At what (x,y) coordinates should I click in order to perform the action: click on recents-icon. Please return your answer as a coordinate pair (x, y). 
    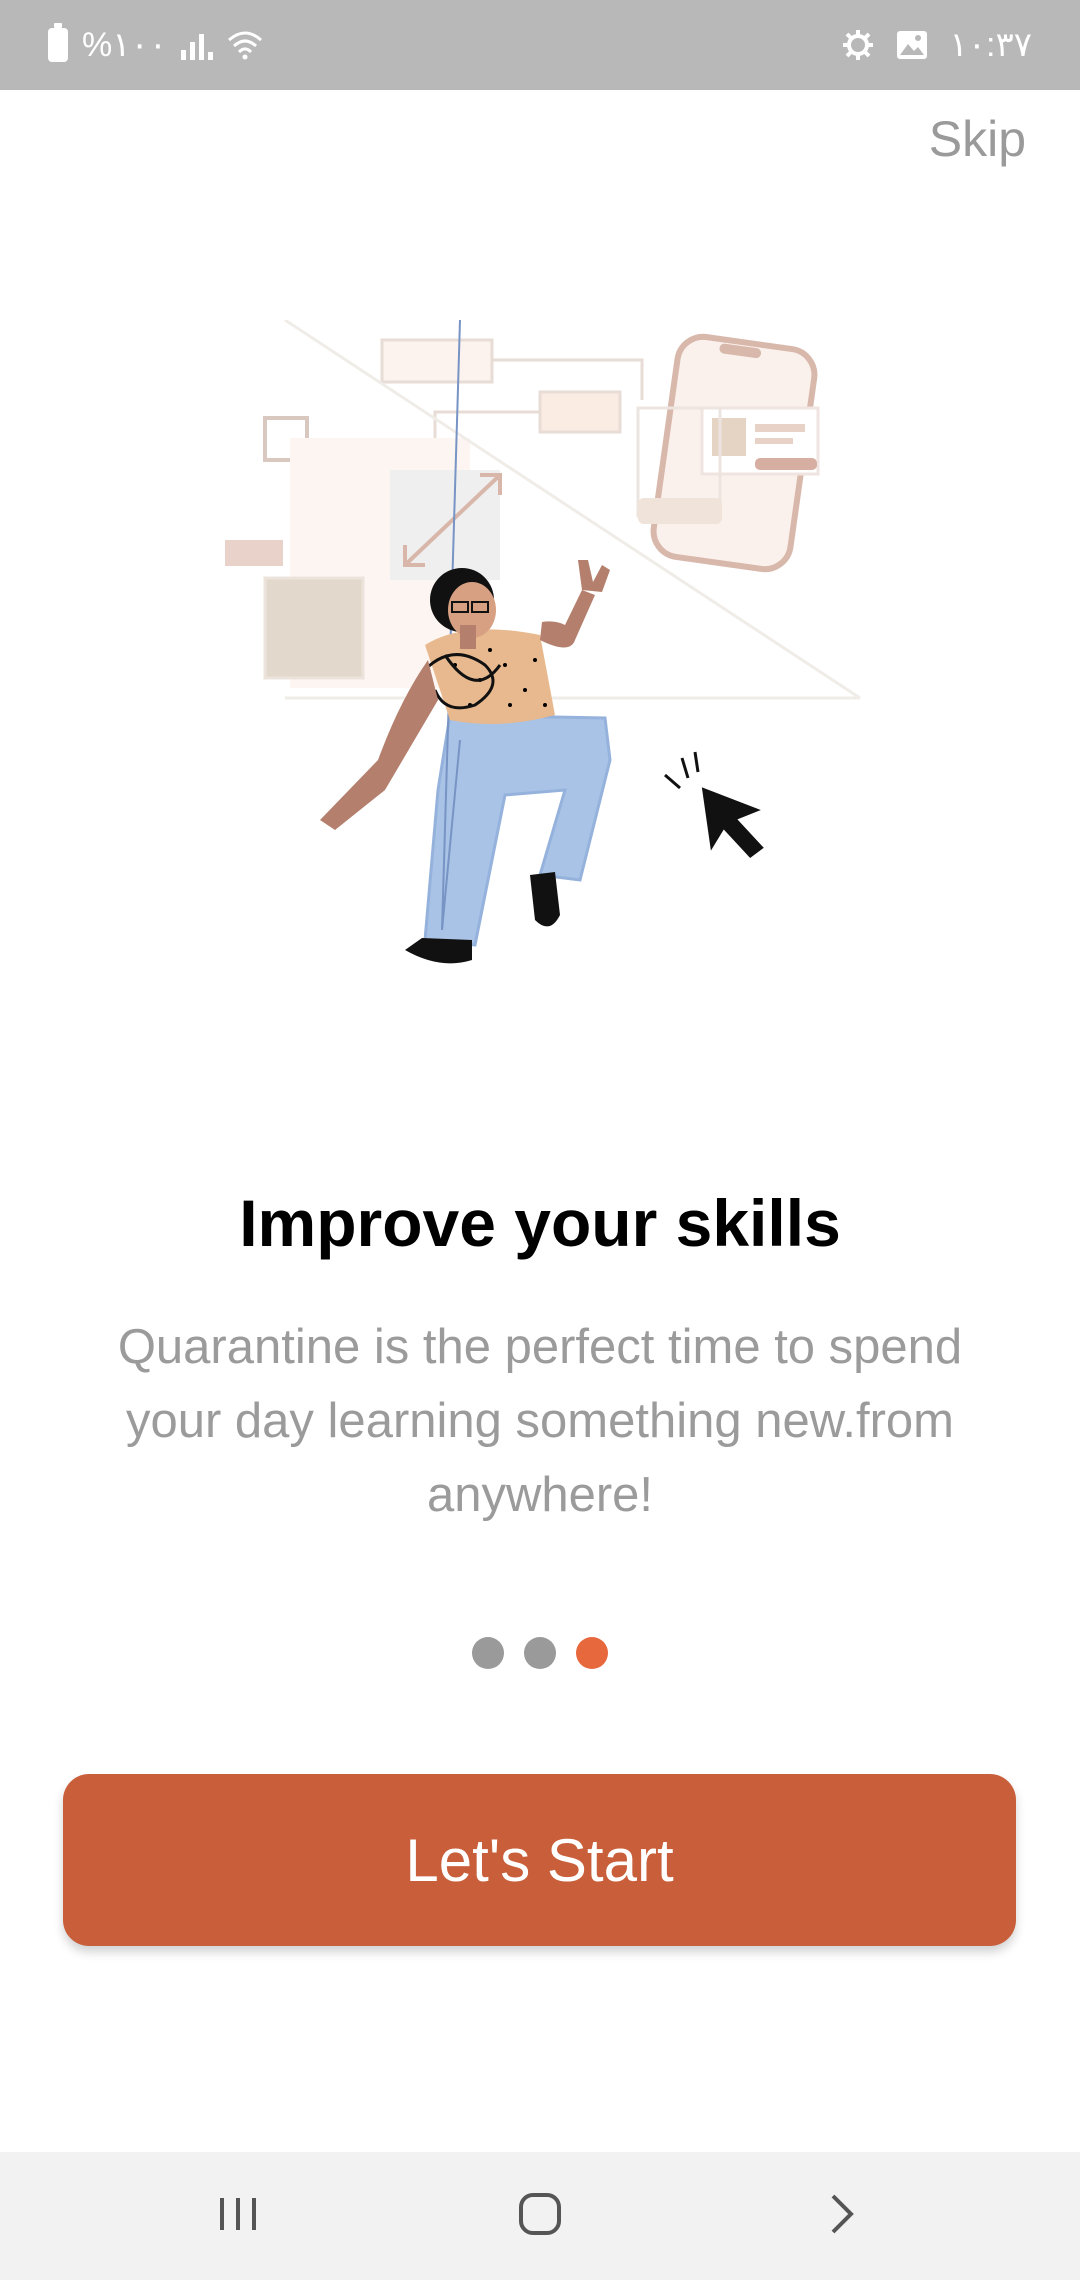
    Looking at the image, I should click on (238, 2216).